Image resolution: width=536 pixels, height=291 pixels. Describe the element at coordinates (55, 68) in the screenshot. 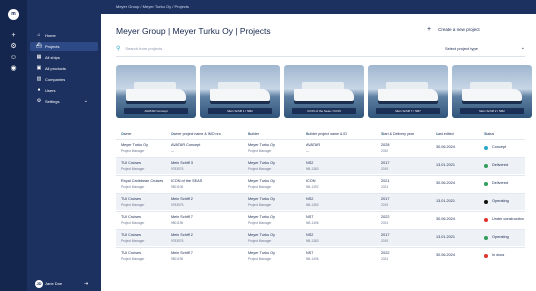

I see `sidebar-item-label: All products` at that location.